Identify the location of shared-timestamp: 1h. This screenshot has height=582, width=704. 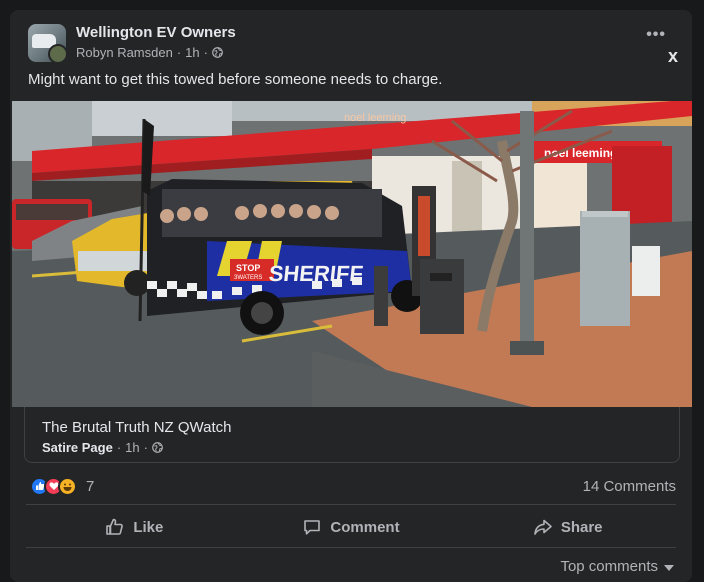
(132, 447).